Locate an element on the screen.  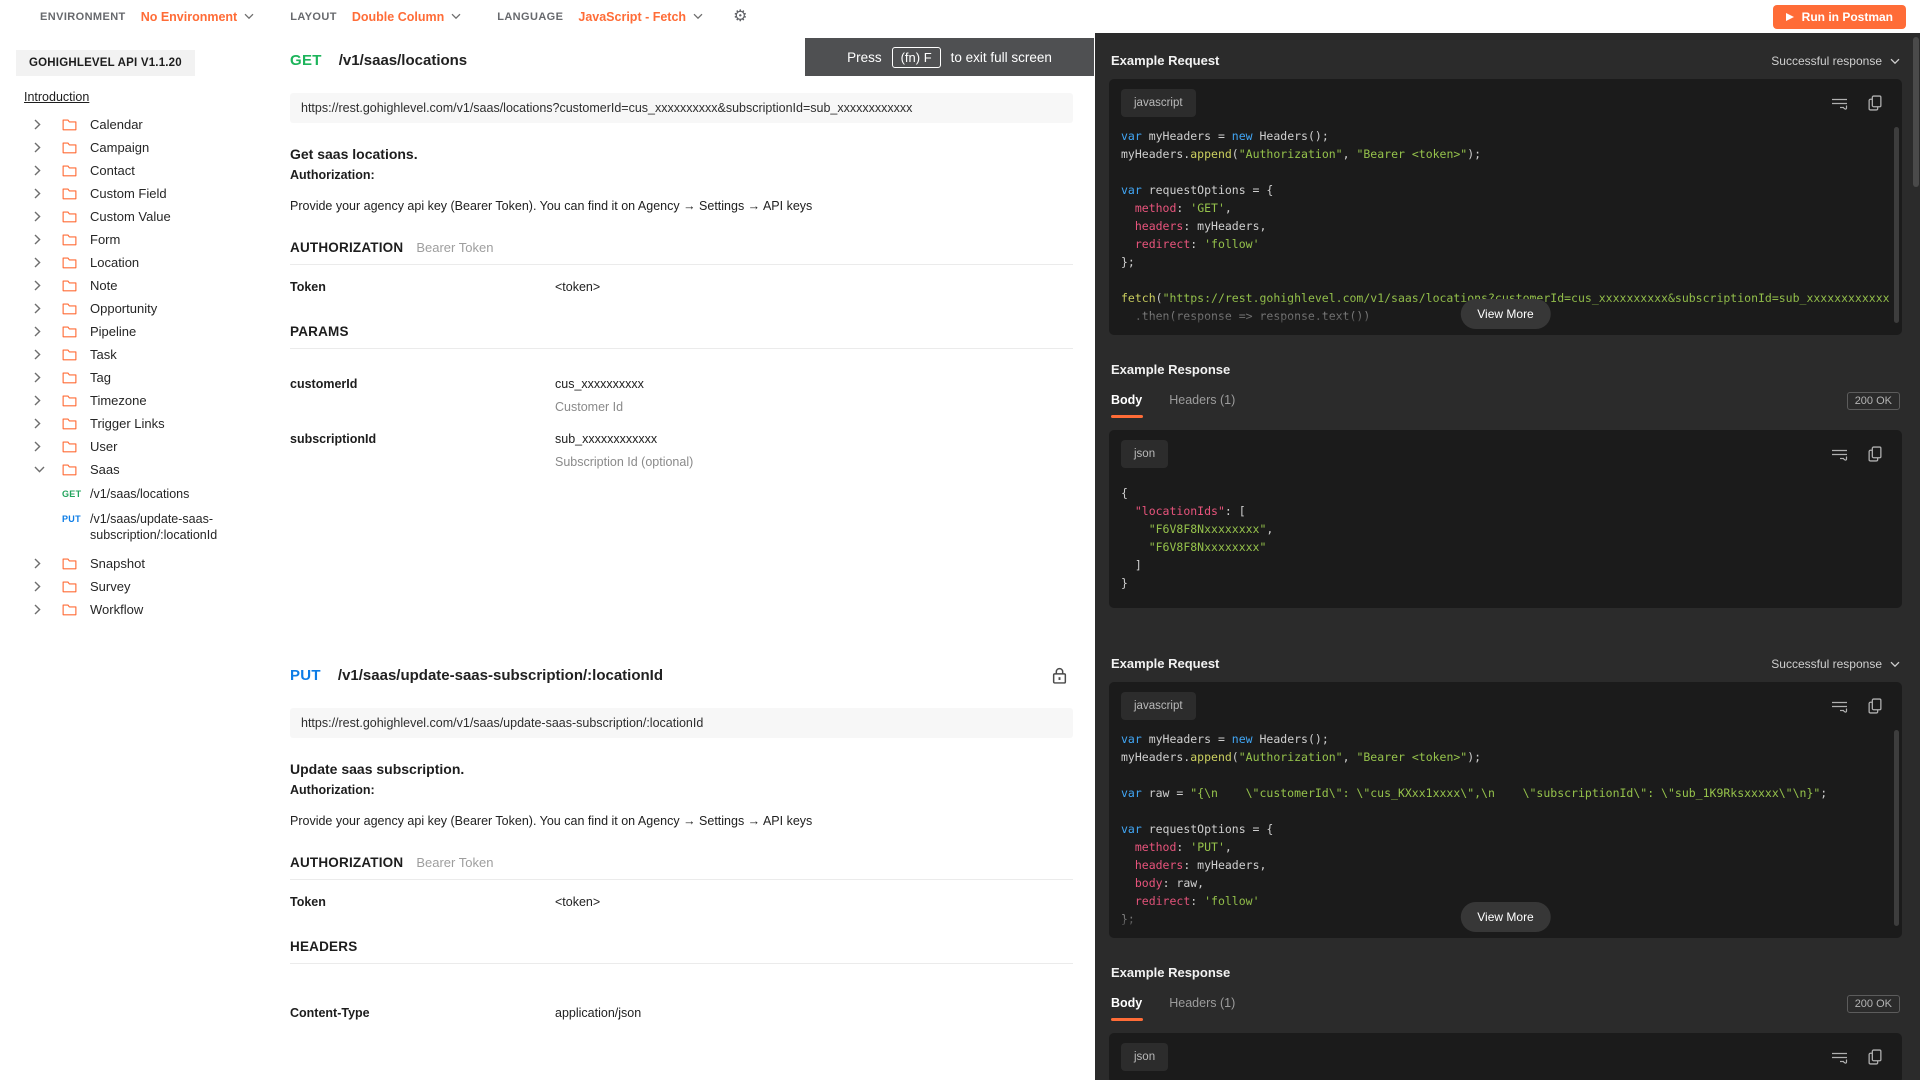
run-in-postman-button: Run in Postman is located at coordinates (1839, 16).